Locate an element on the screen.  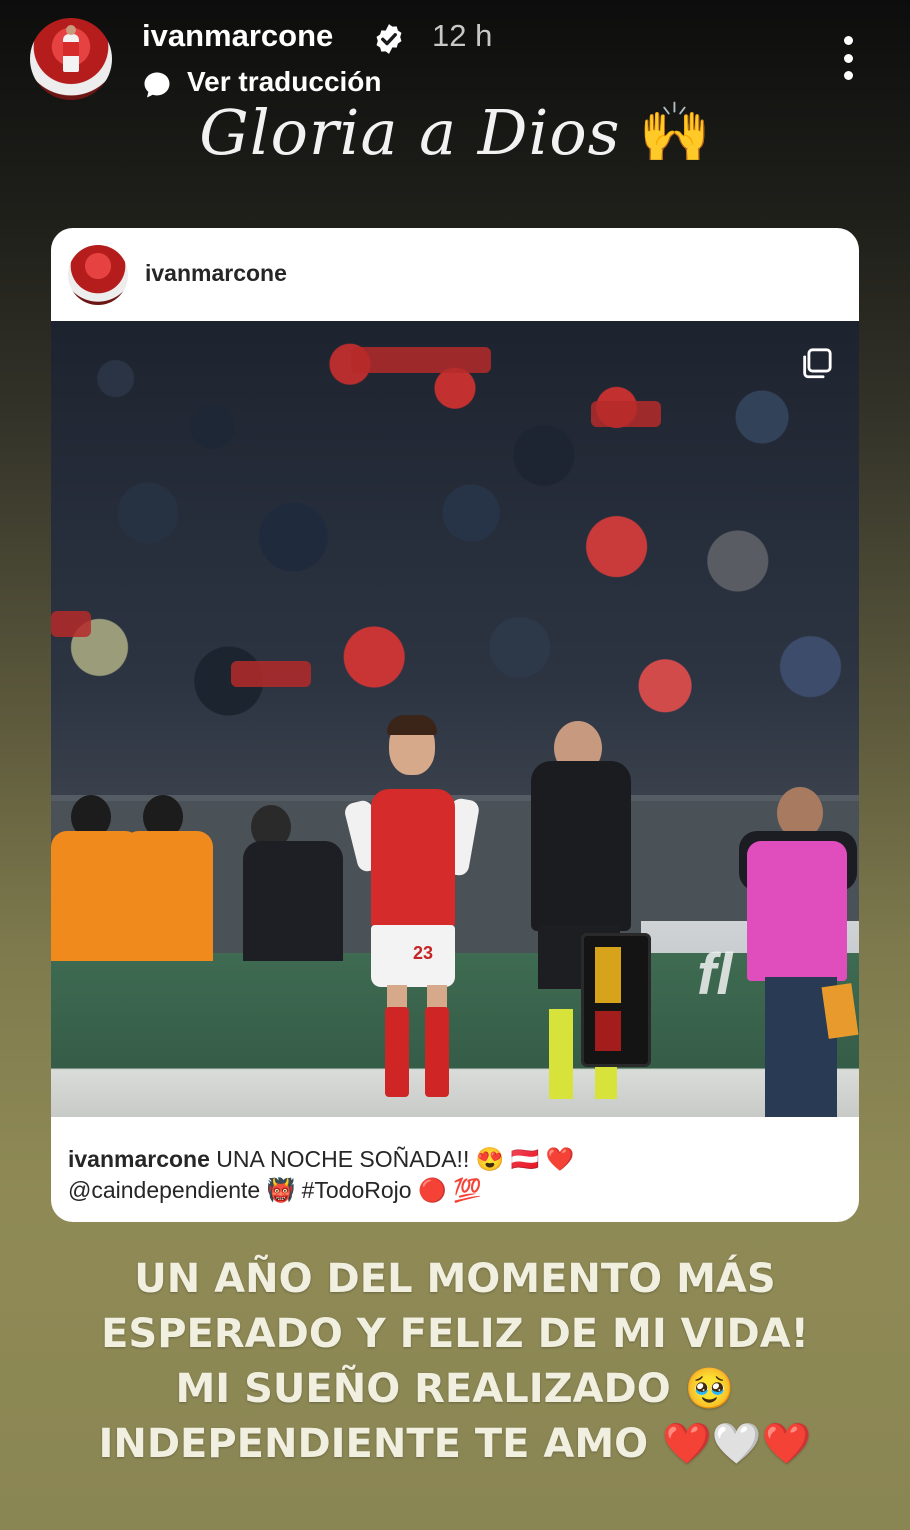
official-sock is located at coordinates (561, 1054).